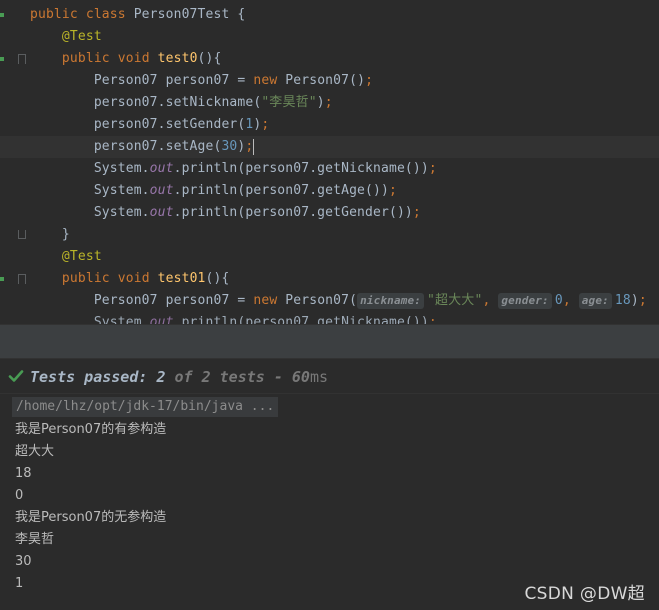 The width and height of the screenshot is (659, 610). I want to click on test-status-bar: Tests passed: 2 of 2 tests - 60ms, so click(329, 376).